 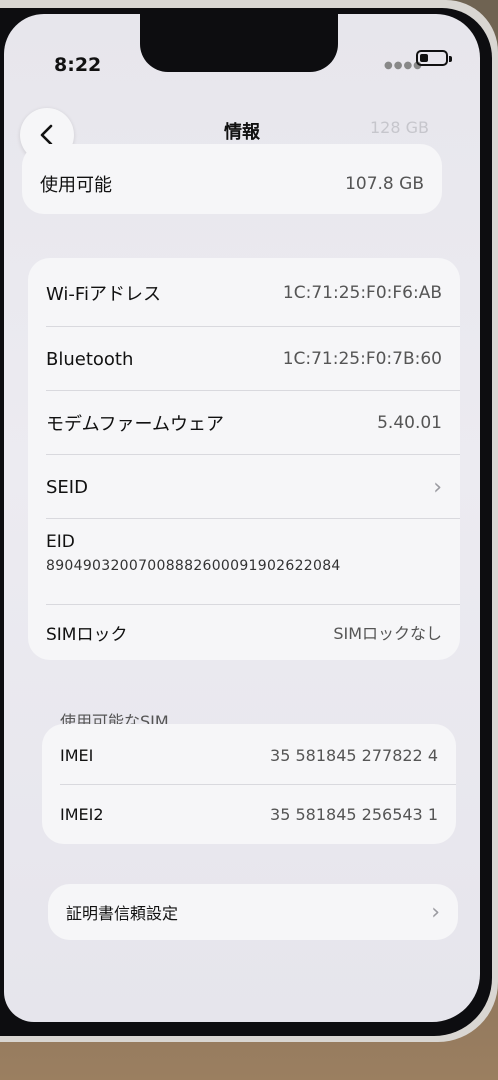 I want to click on cert-trust-row: 証明書信頼設定 ›, so click(x=253, y=912).